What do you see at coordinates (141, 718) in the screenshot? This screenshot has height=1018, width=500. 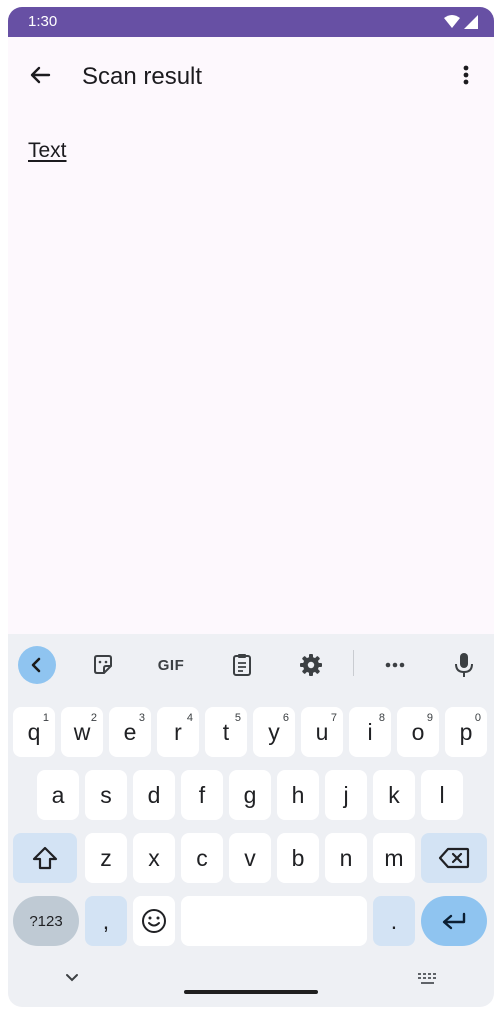 I see `key-number-hint: 3` at bounding box center [141, 718].